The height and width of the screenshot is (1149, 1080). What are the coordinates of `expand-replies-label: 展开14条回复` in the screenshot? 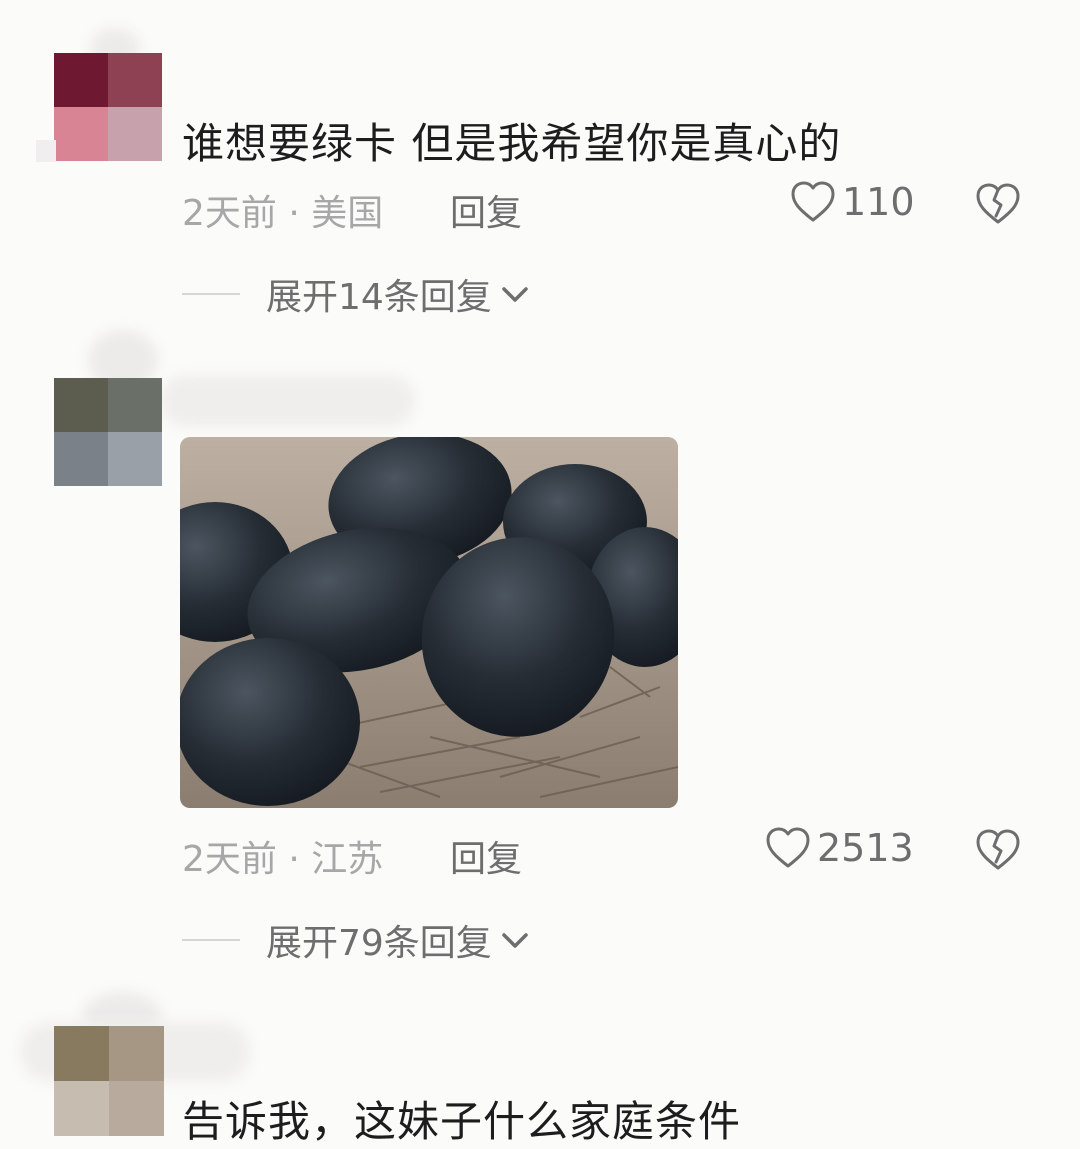 It's located at (379, 297).